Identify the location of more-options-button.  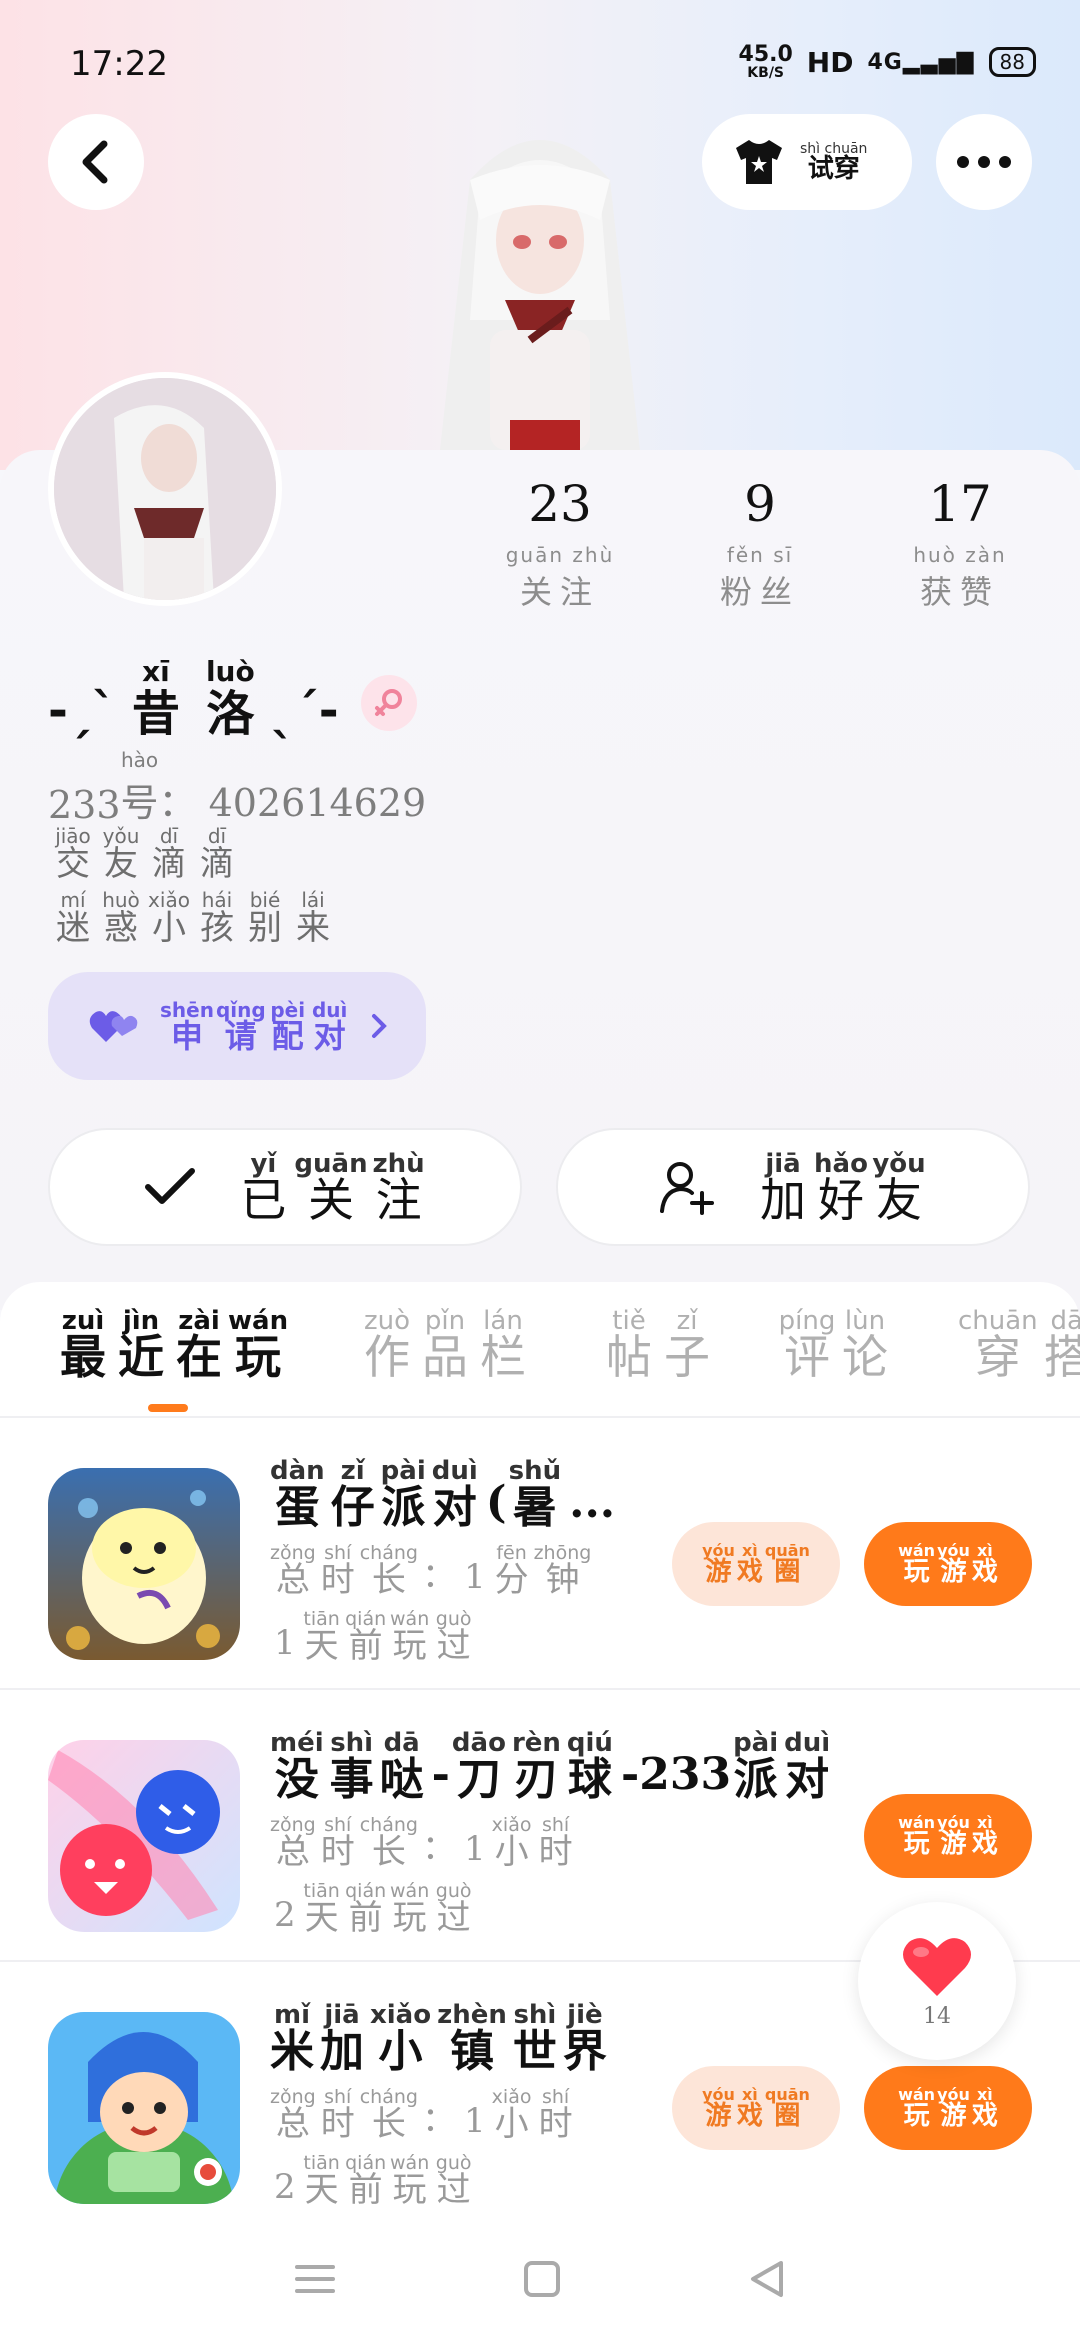
(984, 162).